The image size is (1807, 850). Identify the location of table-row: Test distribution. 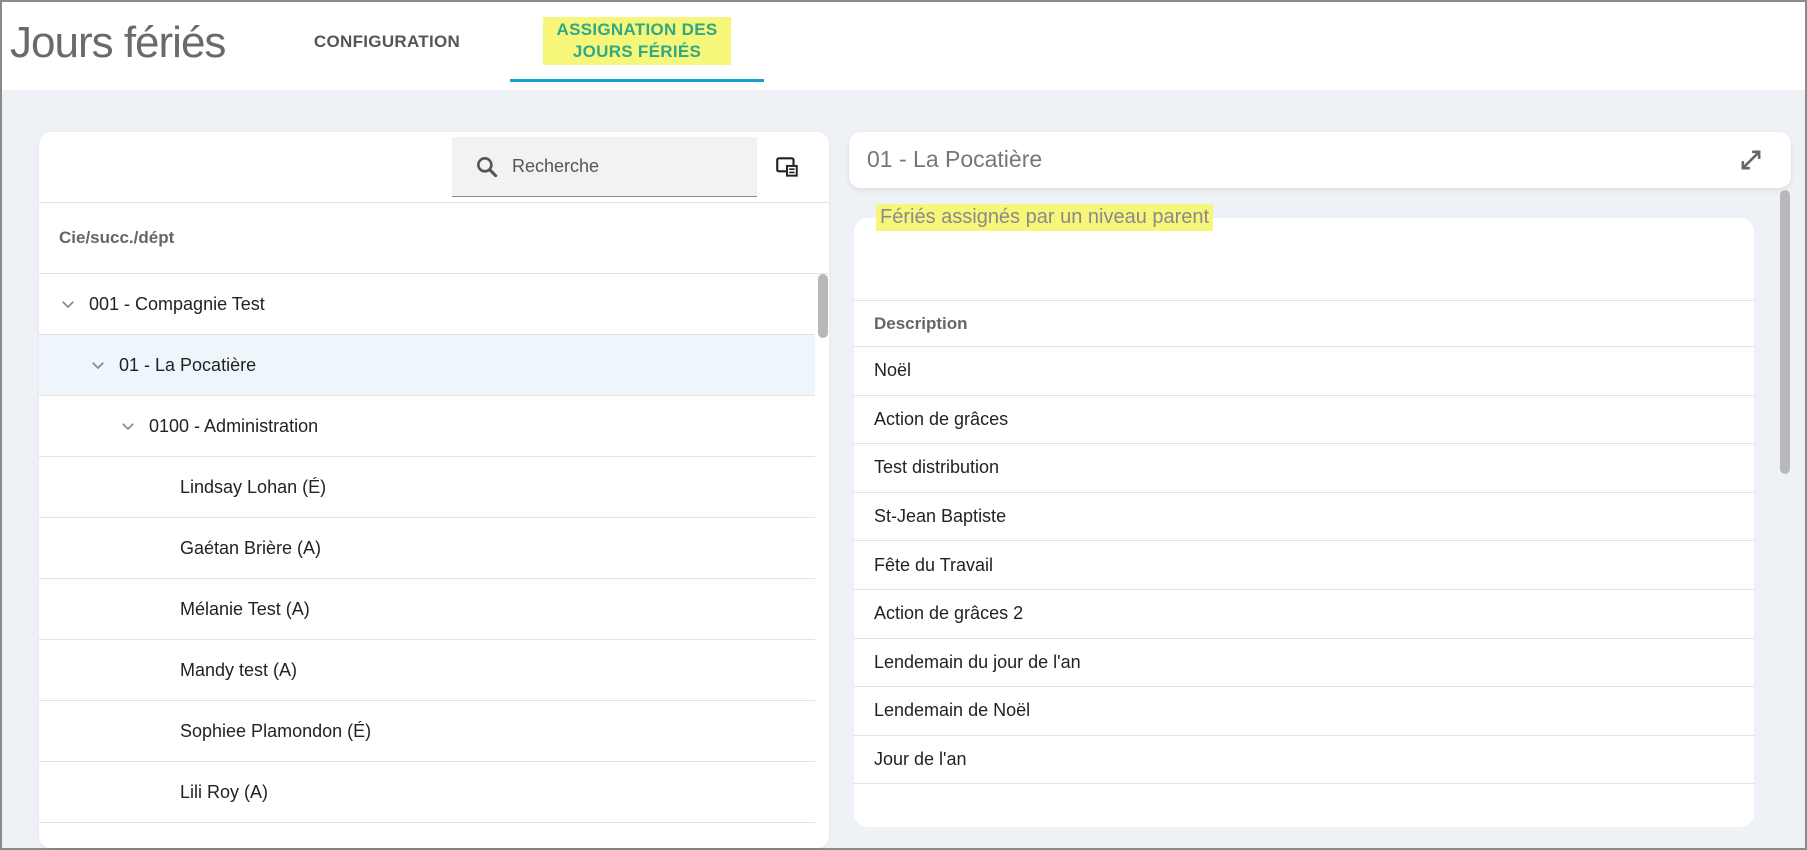
(1304, 468).